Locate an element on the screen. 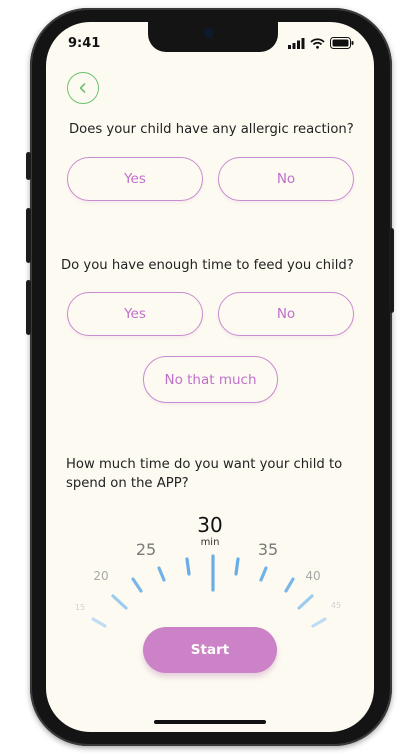 This screenshot has height=756, width=420. dial-label-35: 35 is located at coordinates (268, 549).